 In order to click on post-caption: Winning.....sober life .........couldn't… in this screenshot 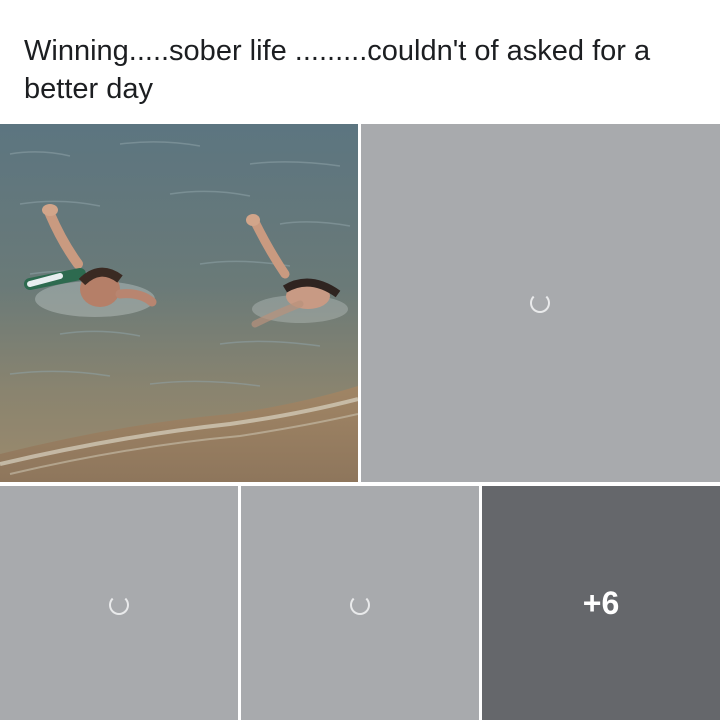, I will do `click(337, 70)`.